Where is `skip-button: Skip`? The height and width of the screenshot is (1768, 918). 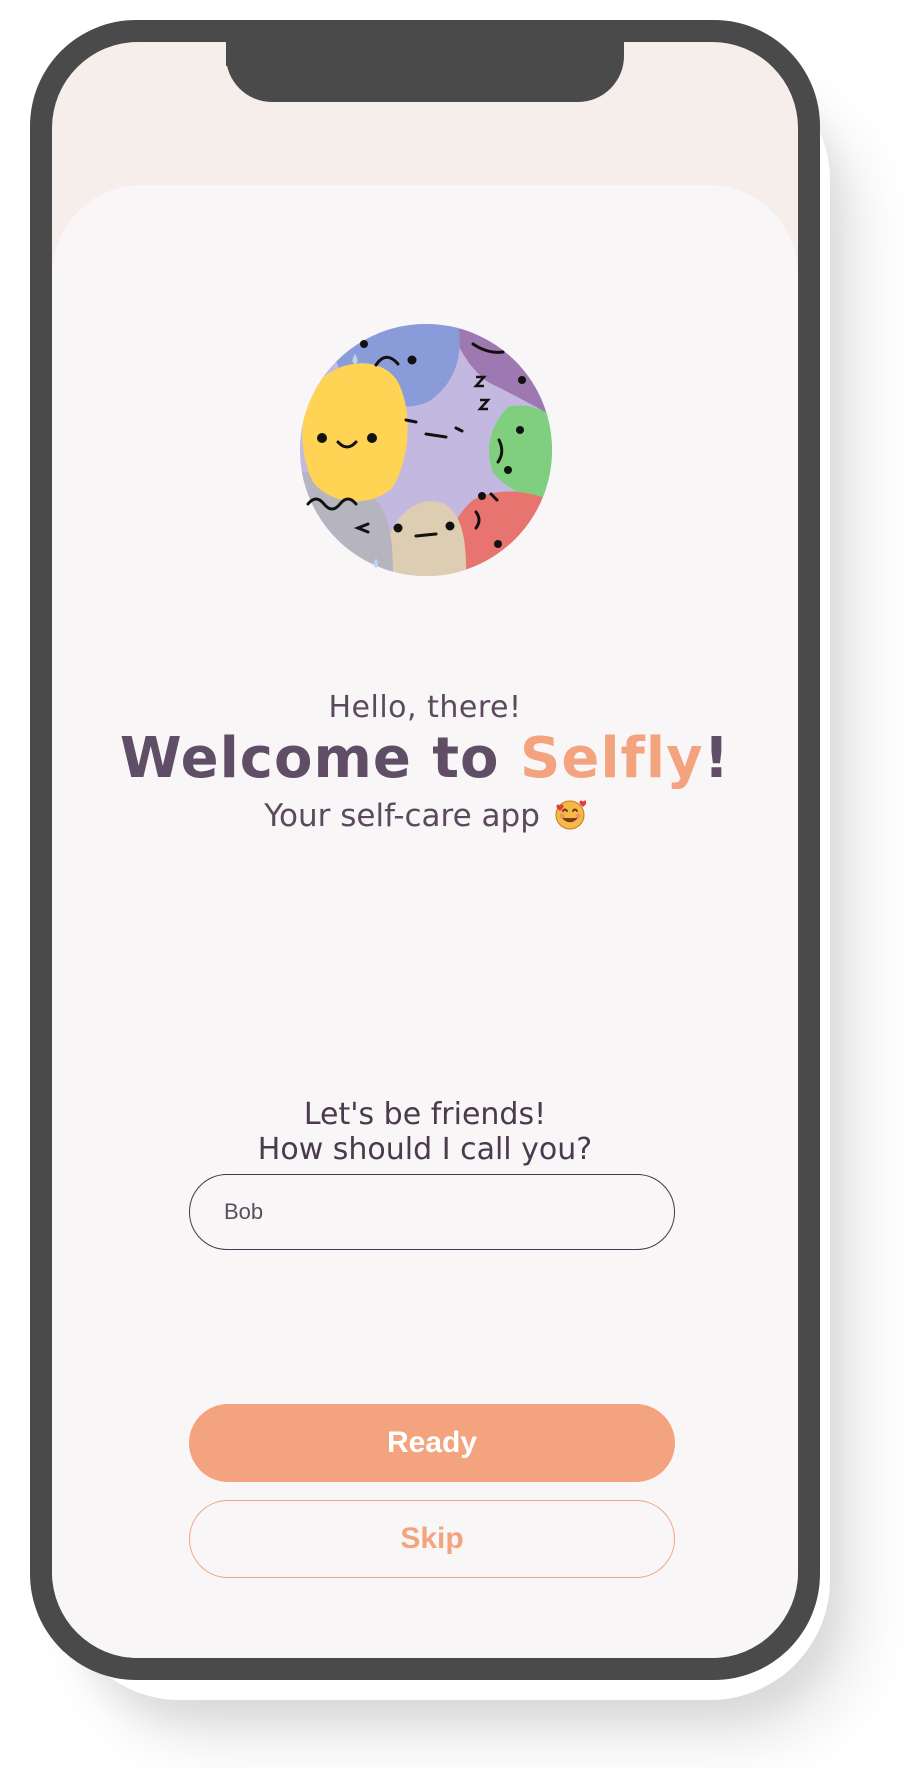 skip-button: Skip is located at coordinates (432, 1539).